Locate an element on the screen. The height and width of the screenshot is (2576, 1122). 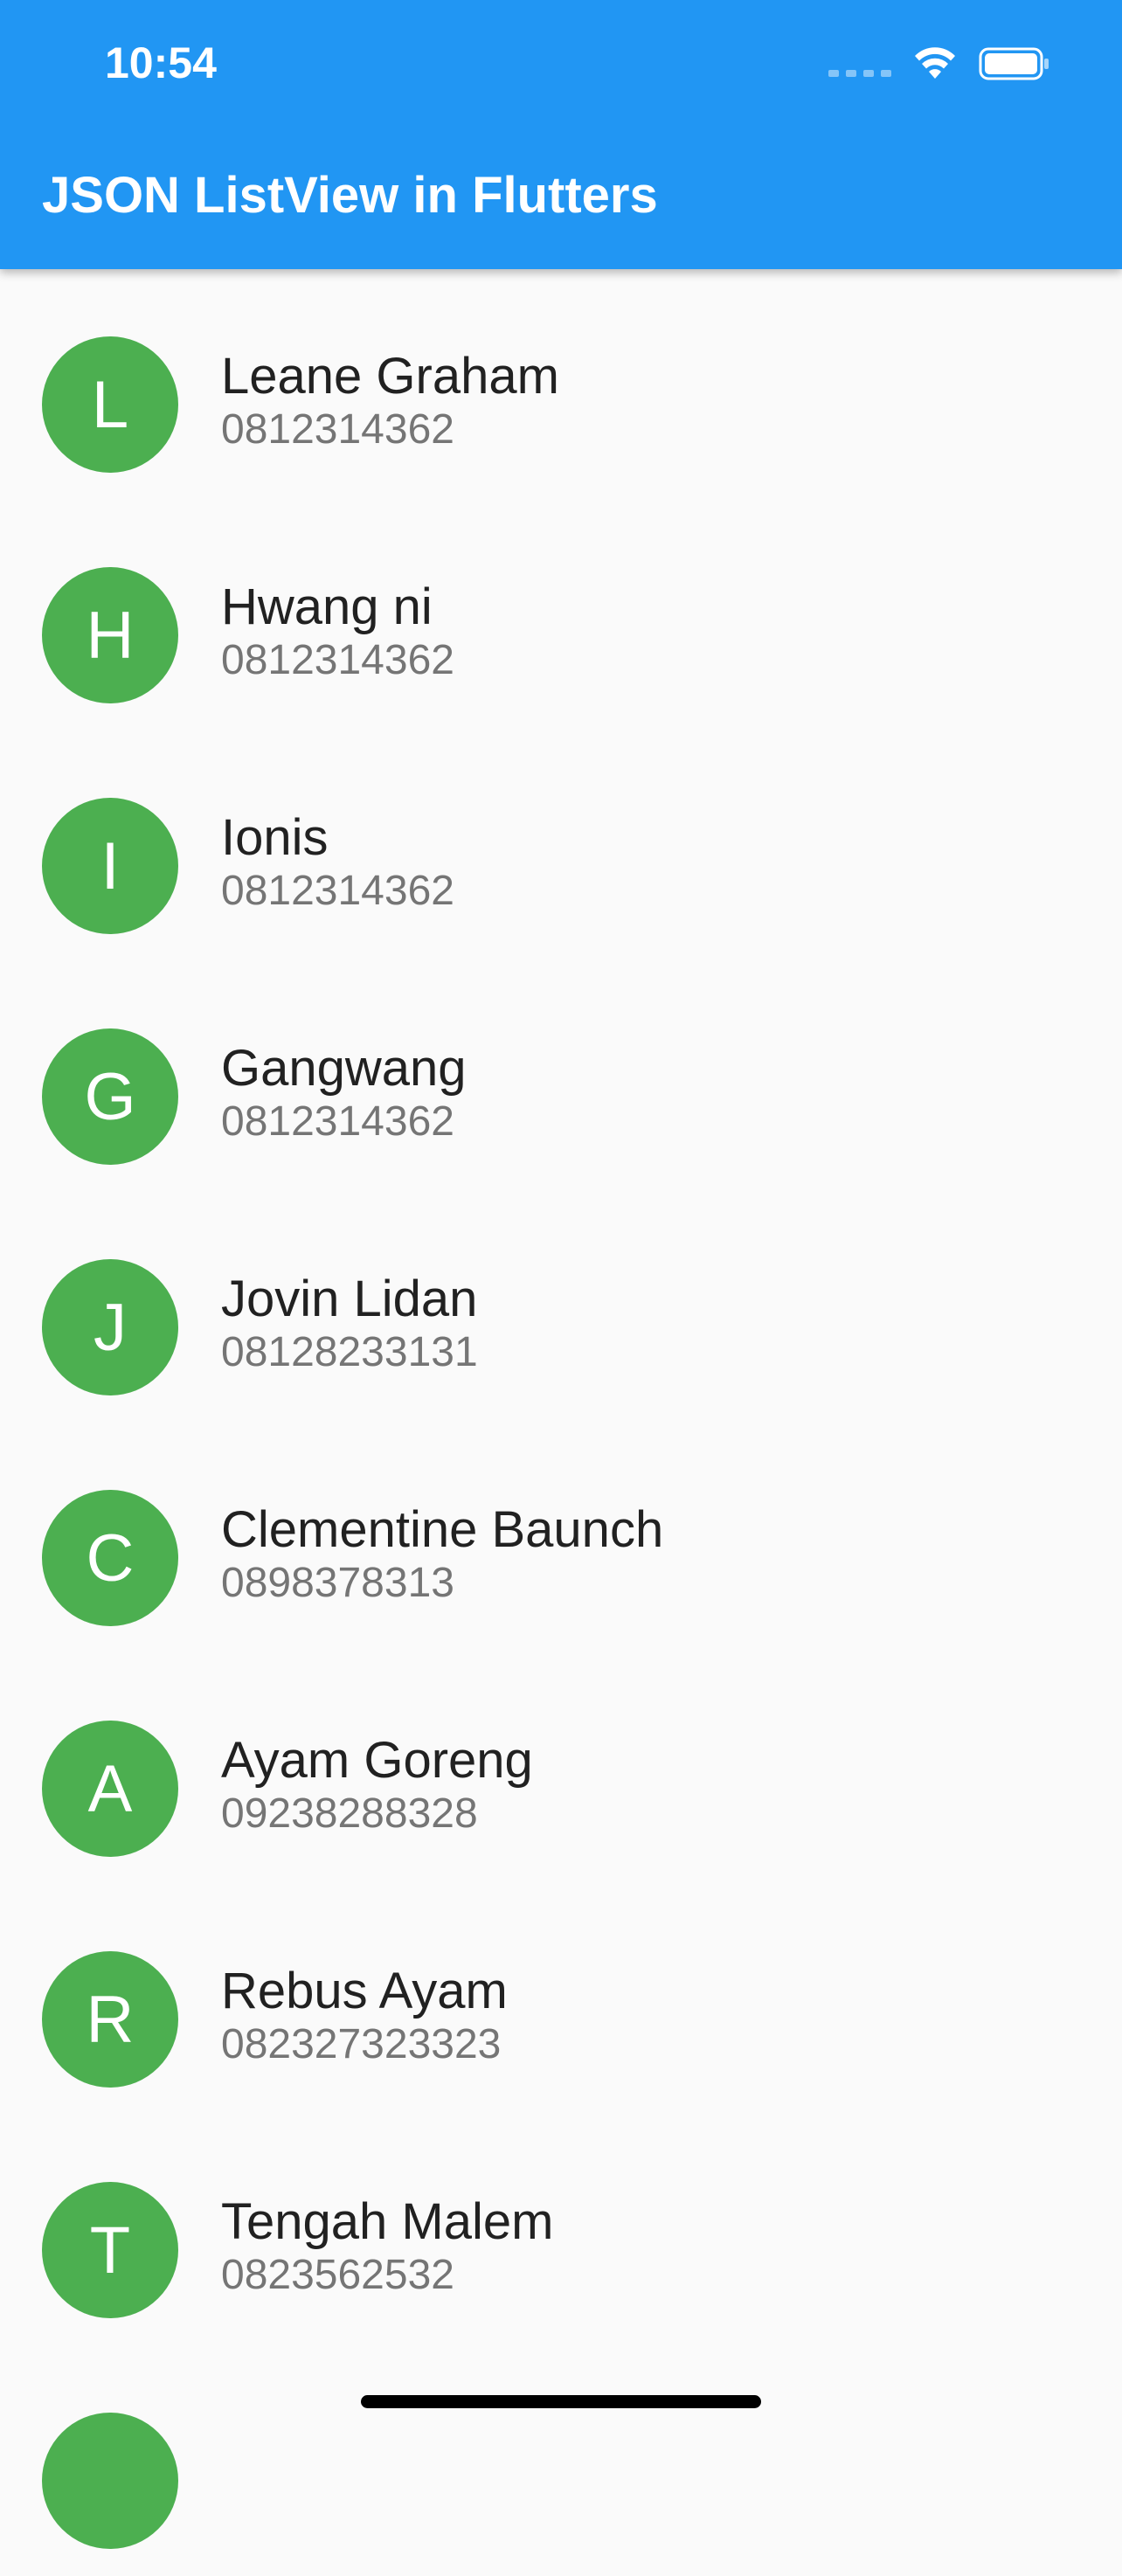
status-icons is located at coordinates (939, 63).